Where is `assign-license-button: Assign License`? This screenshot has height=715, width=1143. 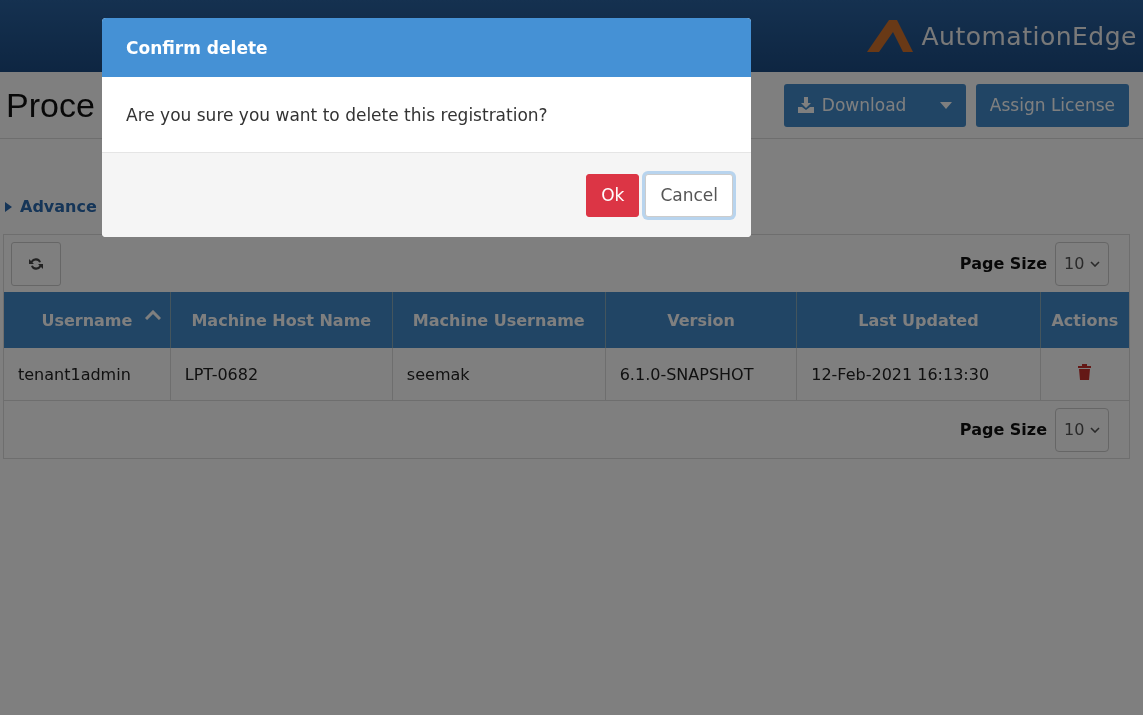 assign-license-button: Assign License is located at coordinates (1052, 105).